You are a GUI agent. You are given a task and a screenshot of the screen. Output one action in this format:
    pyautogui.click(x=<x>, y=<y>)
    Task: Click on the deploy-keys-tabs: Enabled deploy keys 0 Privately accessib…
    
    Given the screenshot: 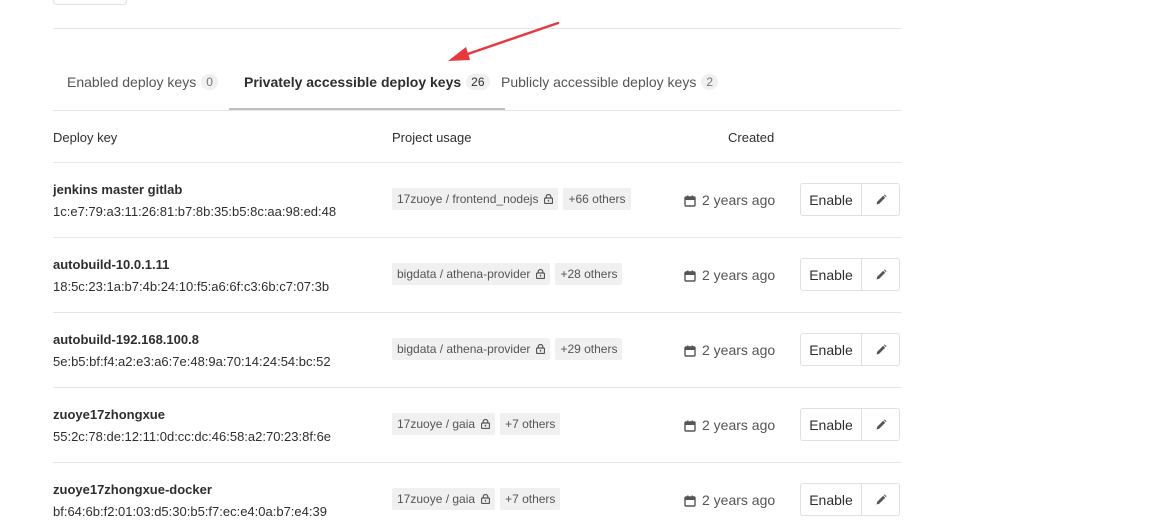 What is the action you would take?
    pyautogui.click(x=477, y=87)
    